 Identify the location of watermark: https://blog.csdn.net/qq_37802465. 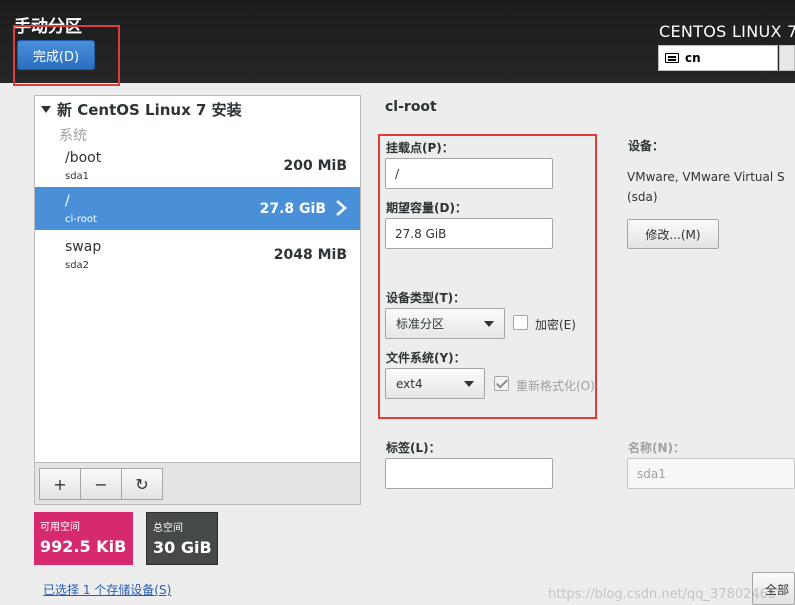
(662, 594).